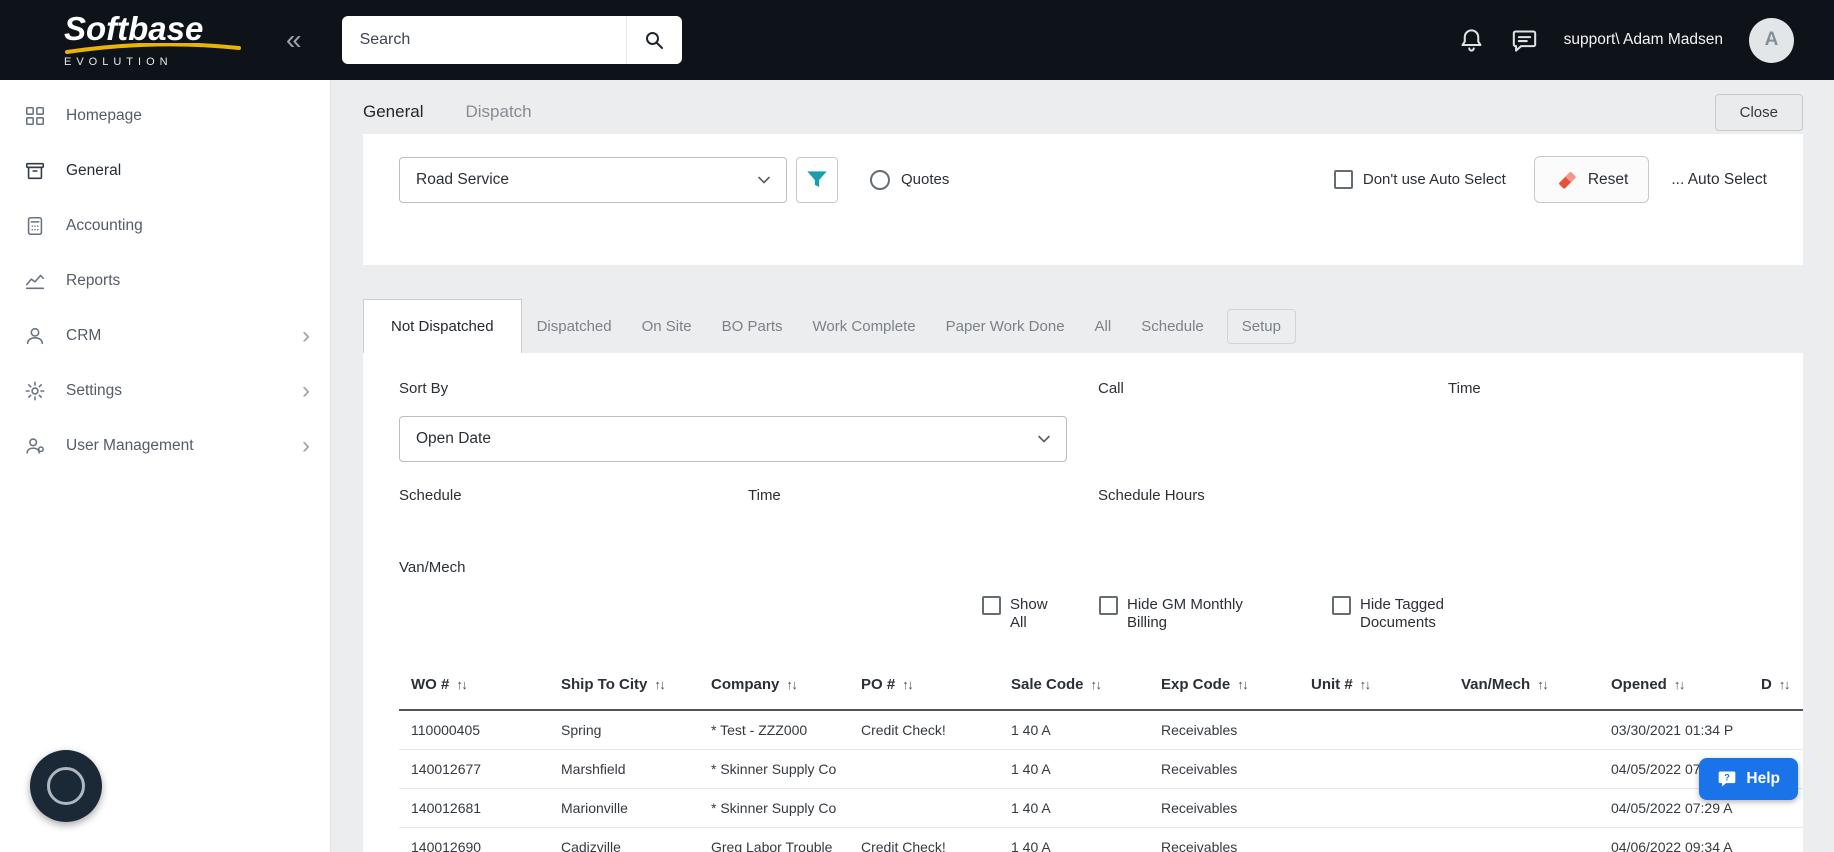 The image size is (1834, 852). I want to click on cell-sale-code: 1 40 A, so click(1031, 730).